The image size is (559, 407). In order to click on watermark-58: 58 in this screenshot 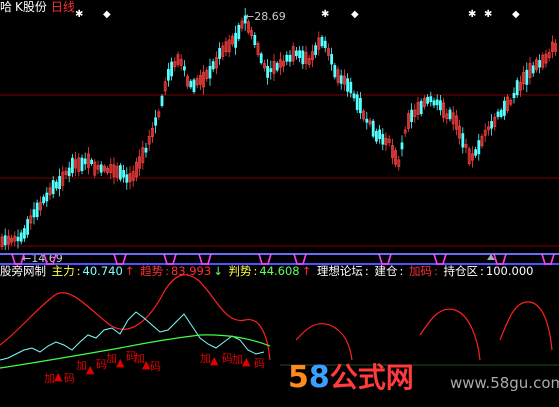, I will do `click(309, 377)`.